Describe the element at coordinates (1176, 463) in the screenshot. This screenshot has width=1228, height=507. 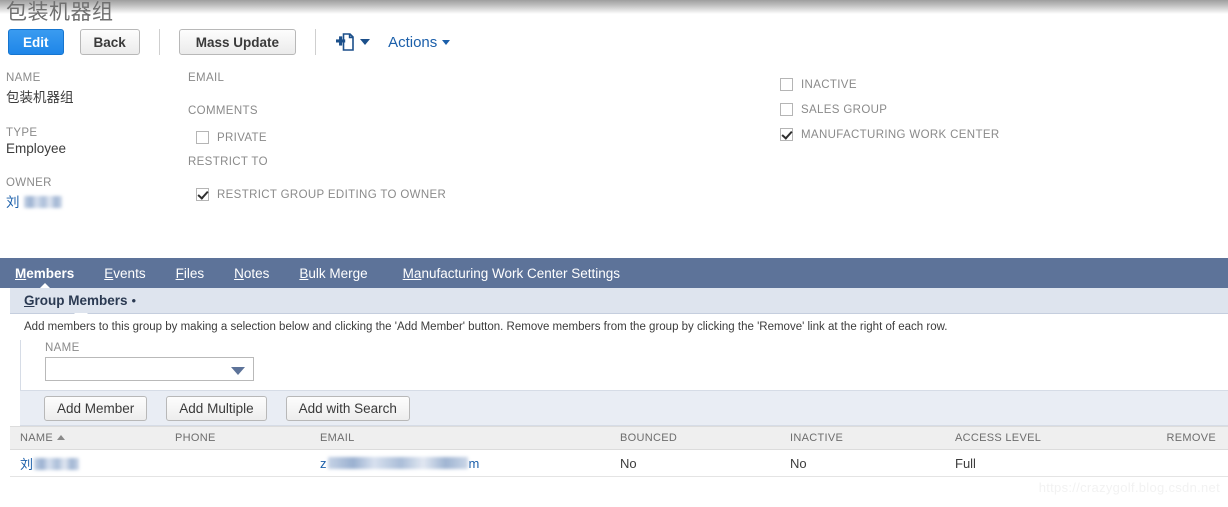
I see `cell-remove` at that location.